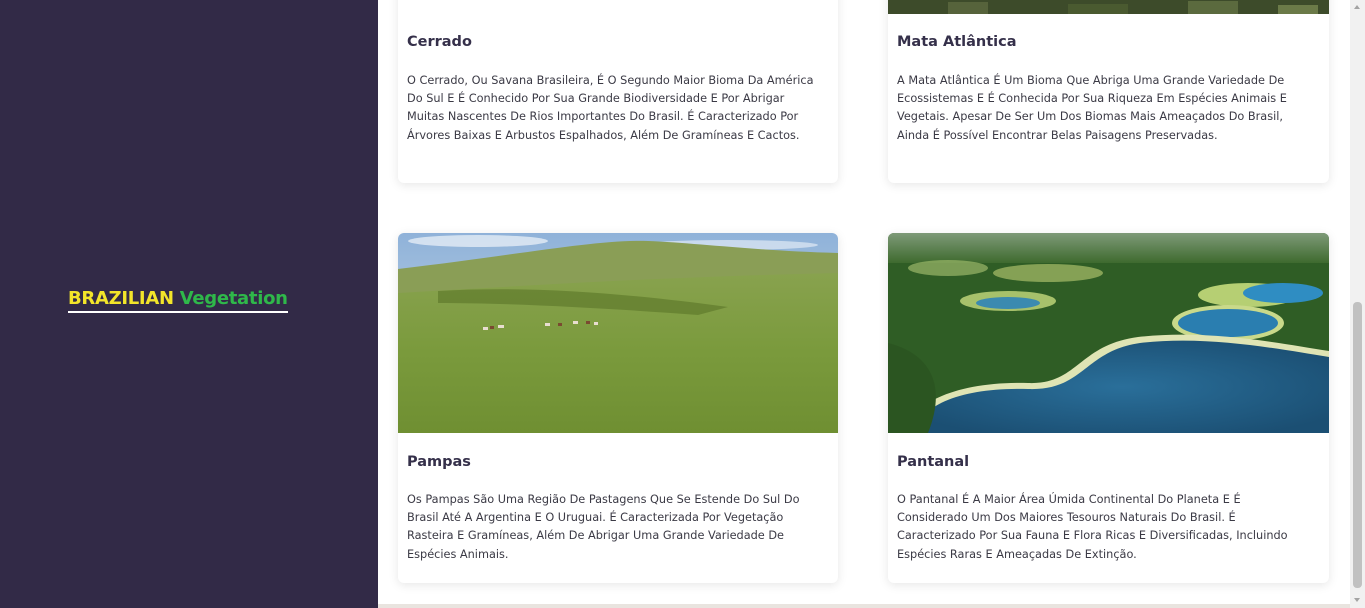 This screenshot has width=1365, height=608. What do you see at coordinates (121, 298) in the screenshot?
I see `brand-word-brazilian: BRAZILIAN` at bounding box center [121, 298].